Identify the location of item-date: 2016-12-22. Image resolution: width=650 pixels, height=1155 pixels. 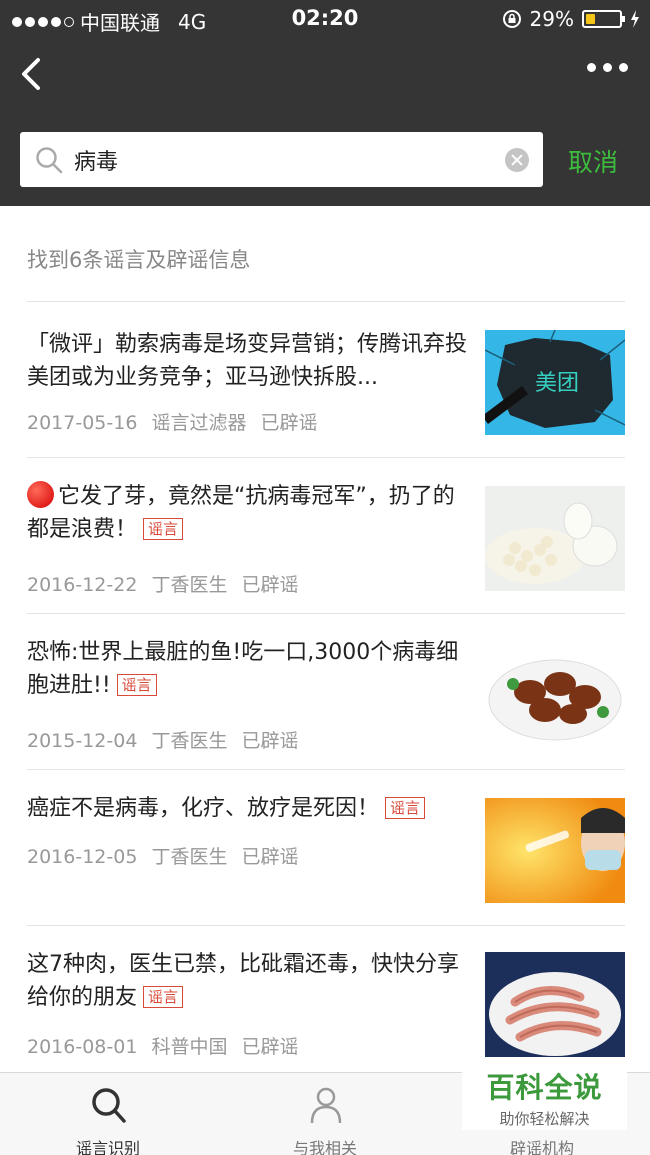
(82, 585).